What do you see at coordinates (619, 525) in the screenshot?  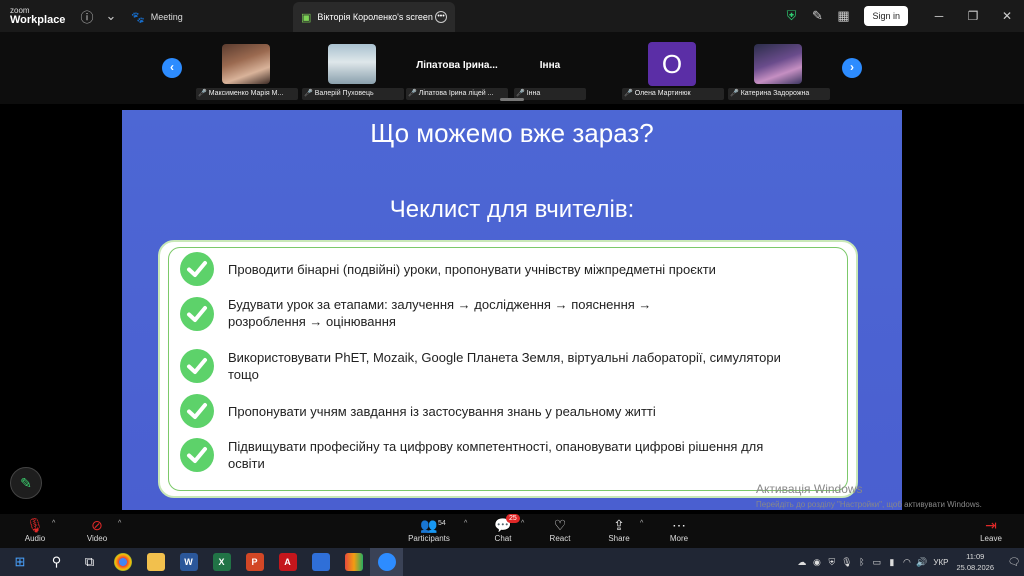 I see `share-screen-icon: ⇪` at bounding box center [619, 525].